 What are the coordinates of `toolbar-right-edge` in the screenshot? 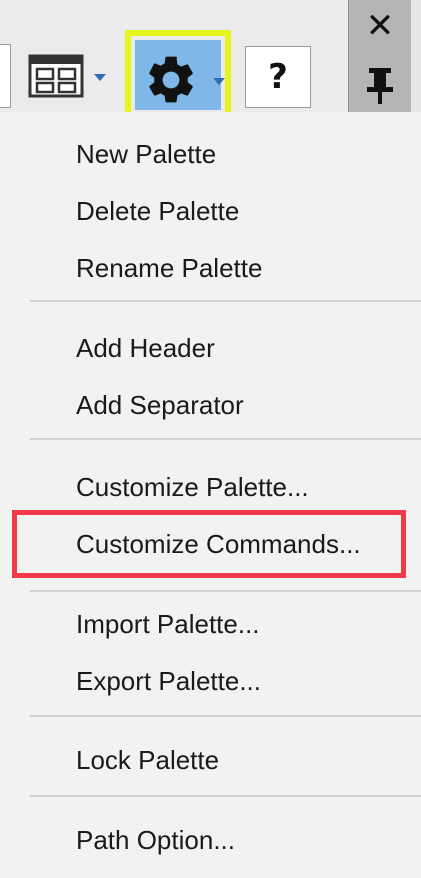 It's located at (416, 56).